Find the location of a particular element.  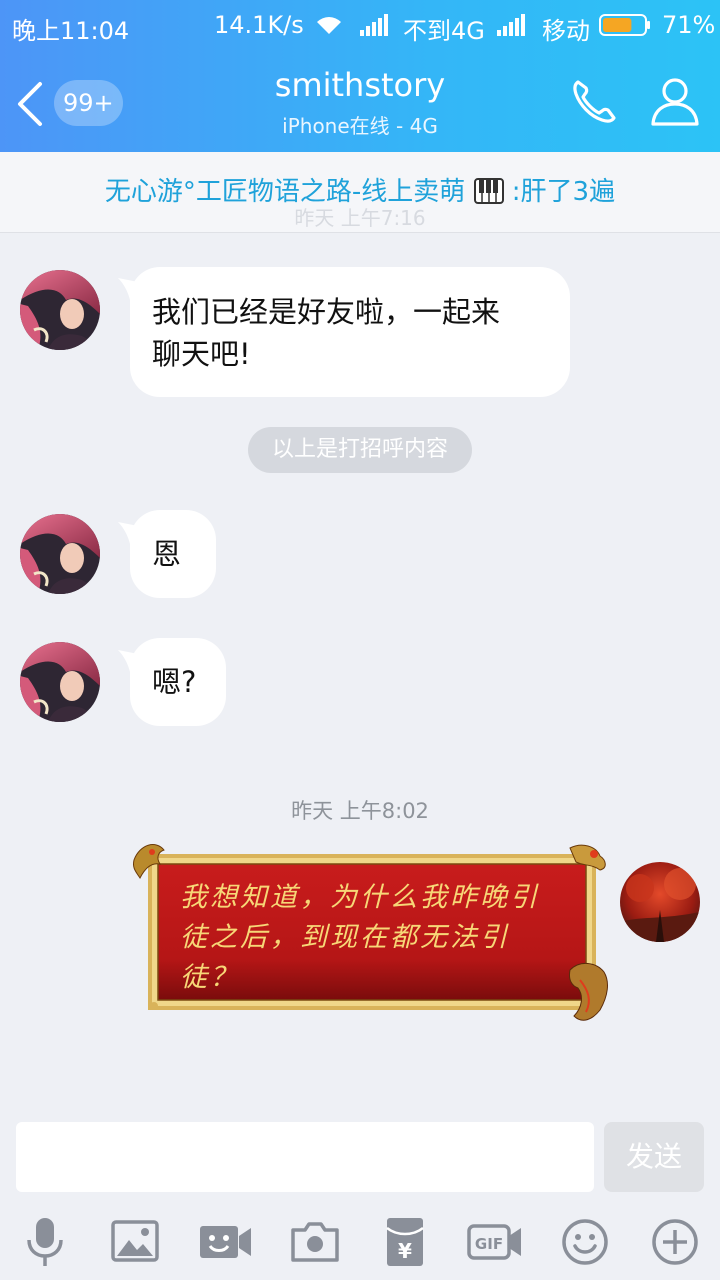

plus-icon is located at coordinates (675, 1242).